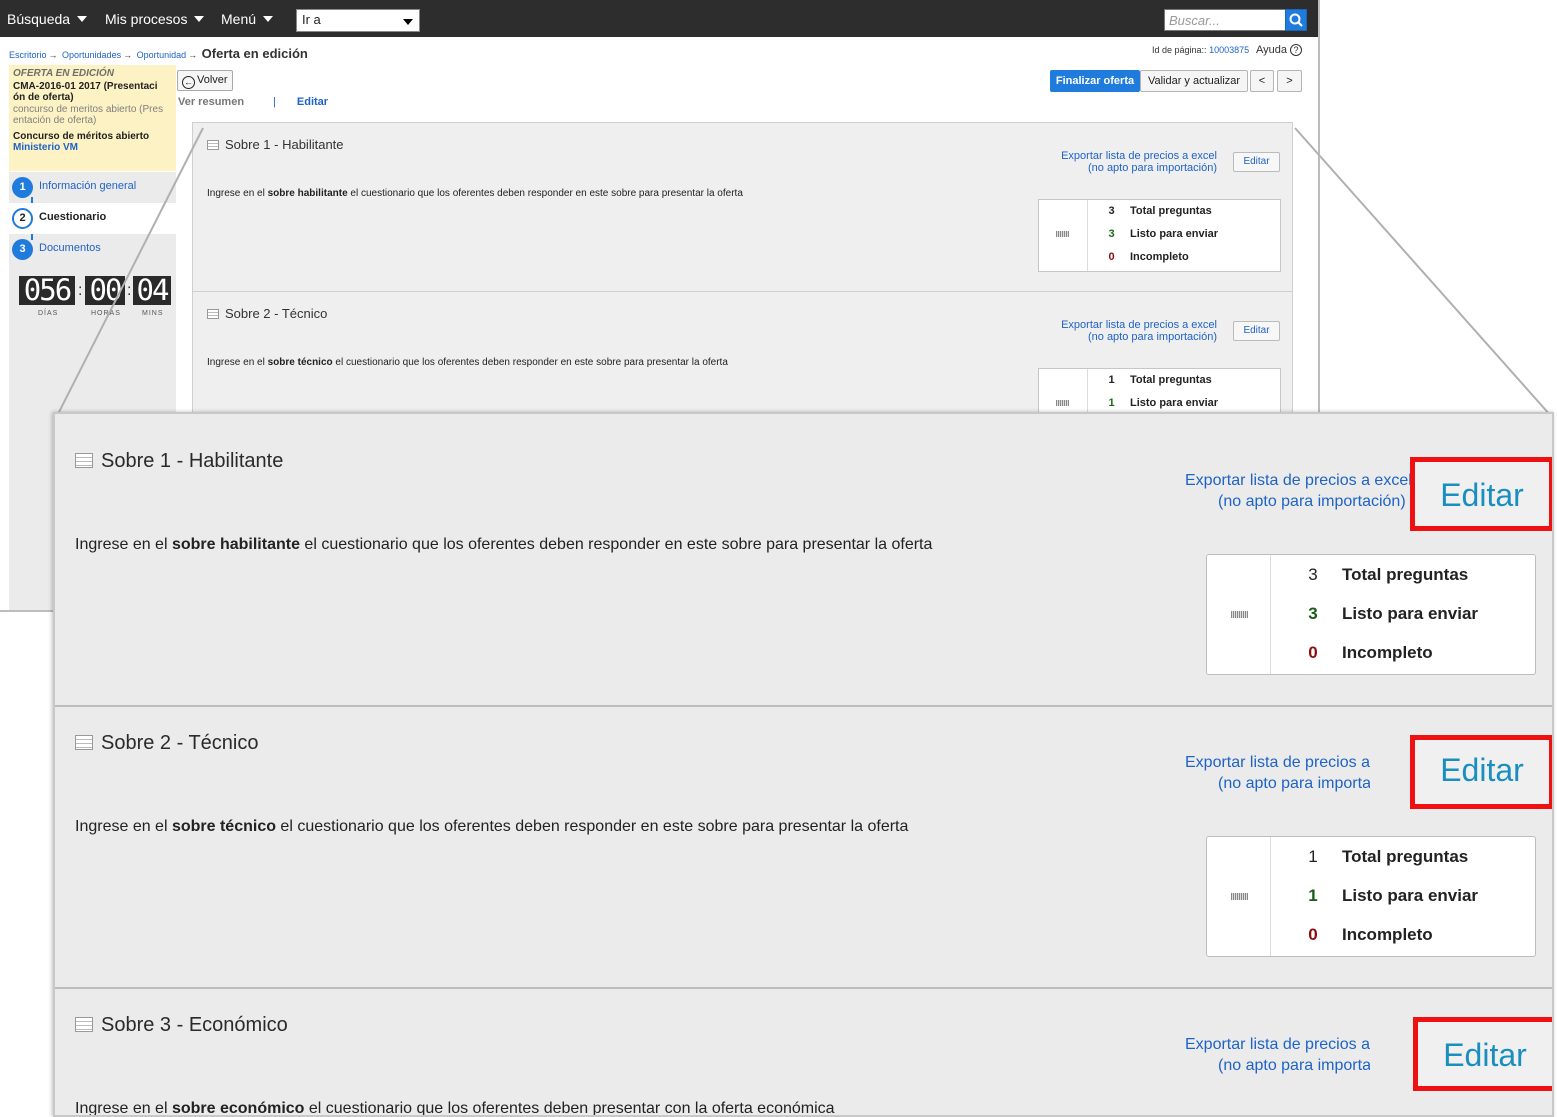 Image resolution: width=1557 pixels, height=1117 pixels. Describe the element at coordinates (192, 461) in the screenshot. I see `zoom-envelope-title-text: Sobre 1 - Habilitante` at that location.